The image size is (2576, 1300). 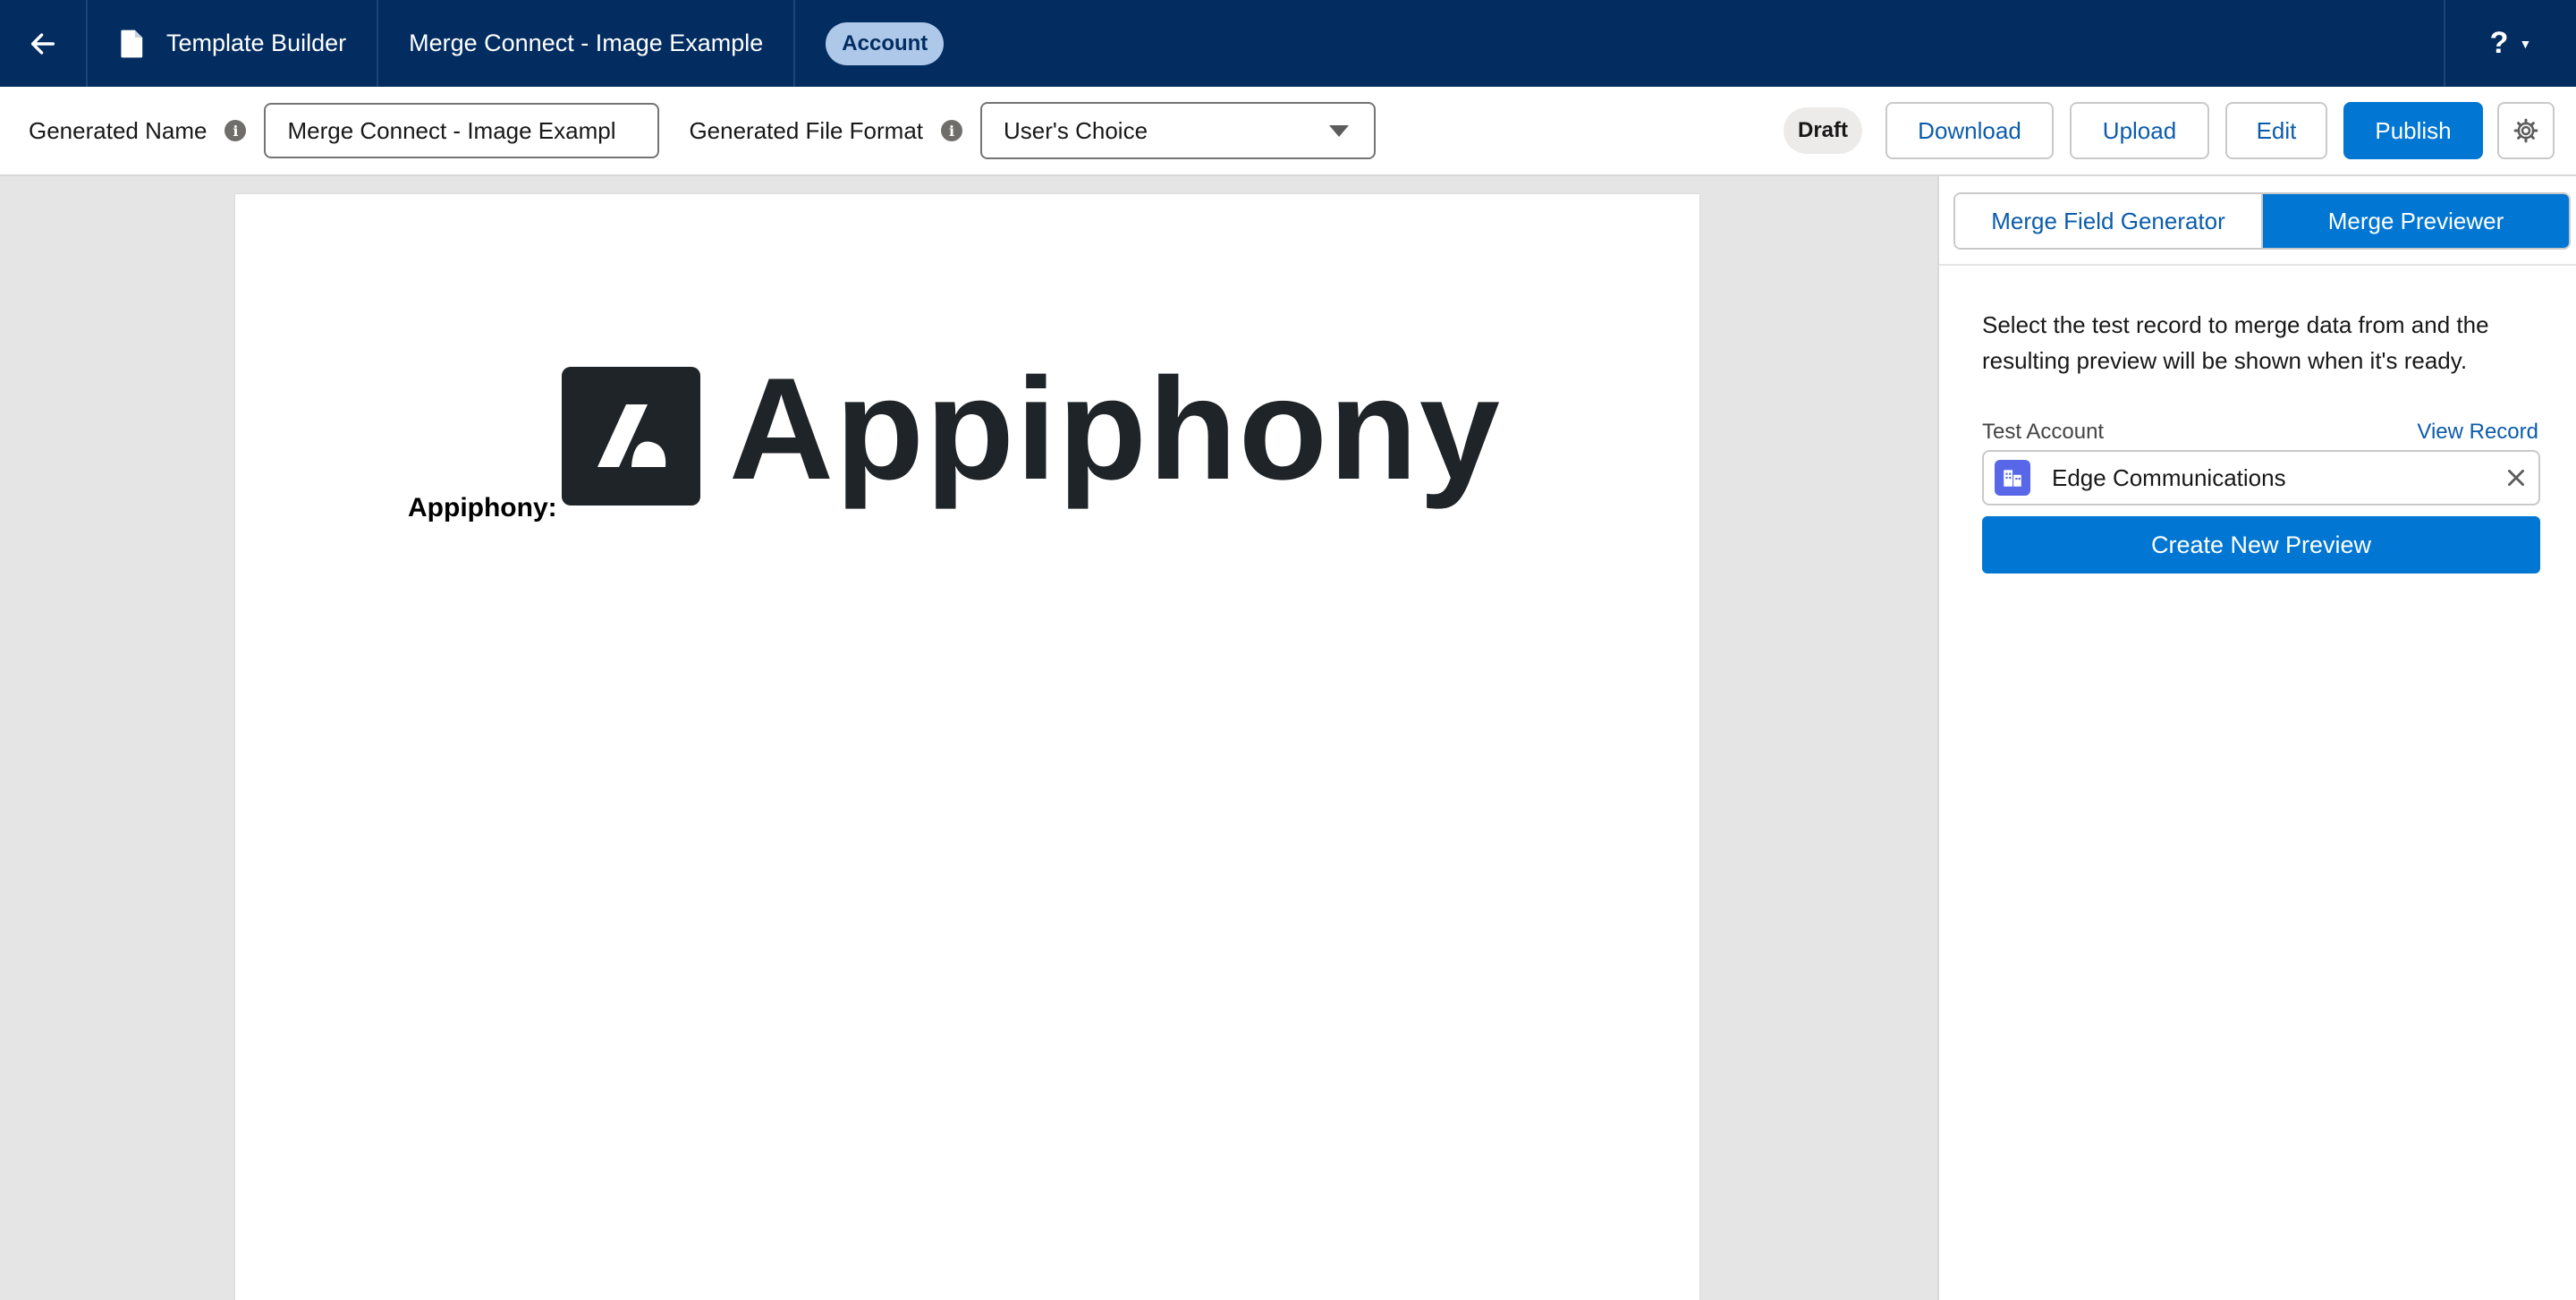 I want to click on back-button, so click(x=44, y=44).